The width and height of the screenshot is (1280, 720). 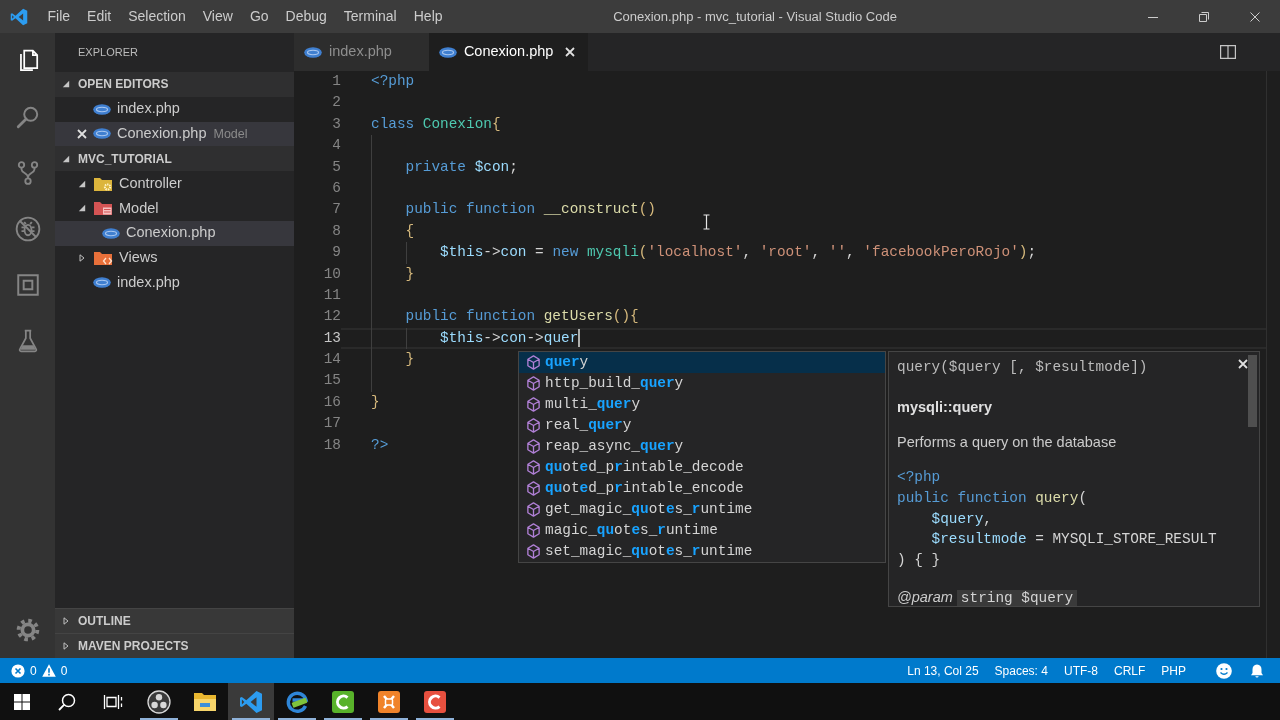 I want to click on gear-icon, so click(x=27, y=630).